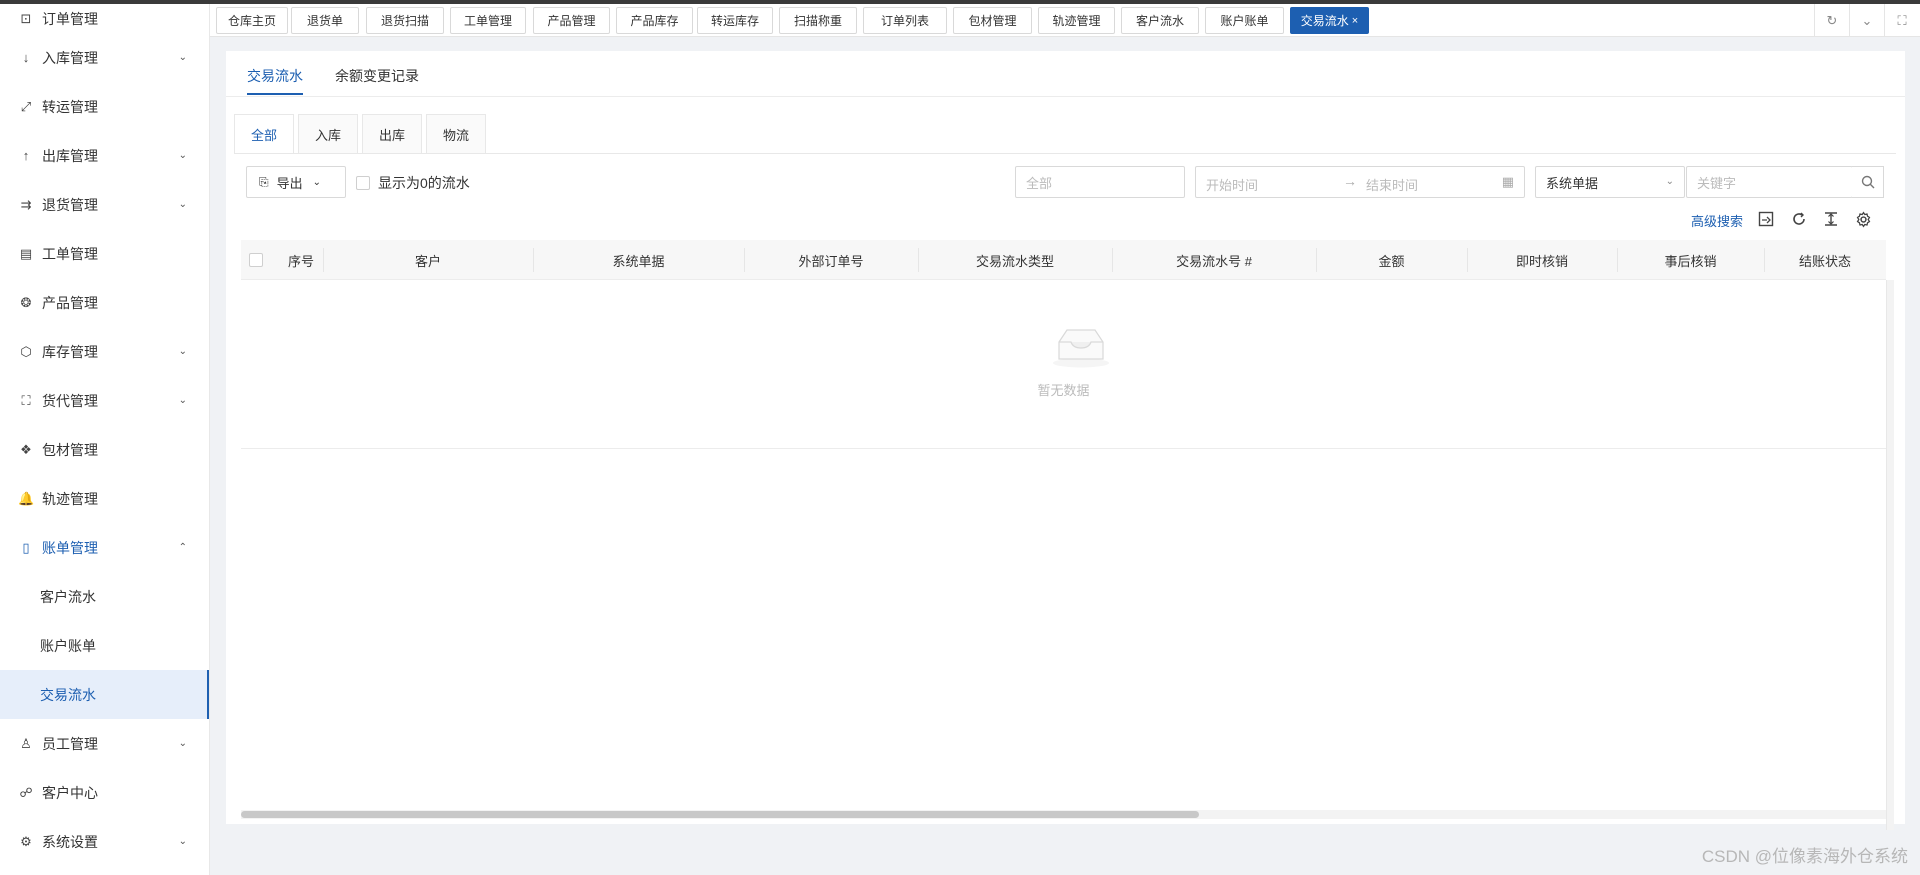 This screenshot has width=1920, height=875. Describe the element at coordinates (1076, 20) in the screenshot. I see `tab-10: 轨迹管理` at that location.